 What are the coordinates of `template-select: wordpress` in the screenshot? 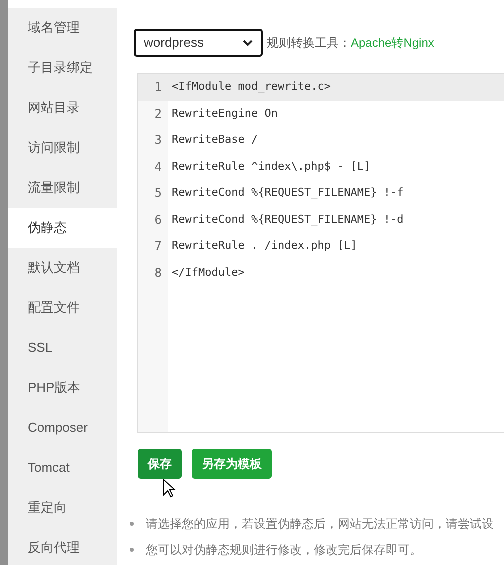 It's located at (198, 43).